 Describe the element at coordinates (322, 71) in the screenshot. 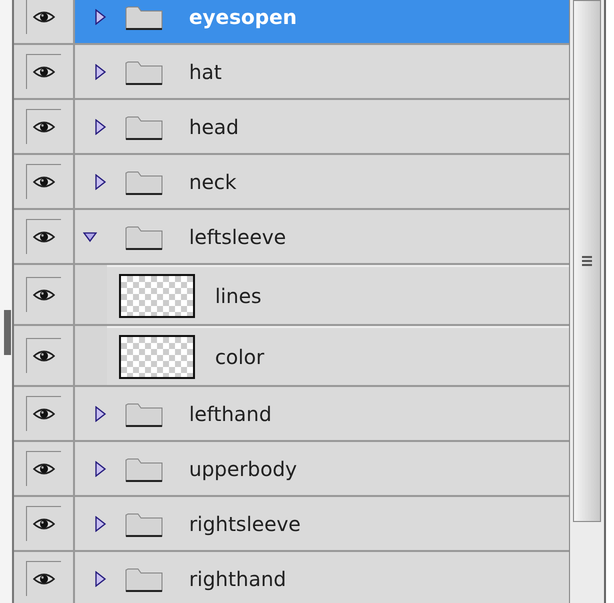

I see `layer-row: hat` at that location.